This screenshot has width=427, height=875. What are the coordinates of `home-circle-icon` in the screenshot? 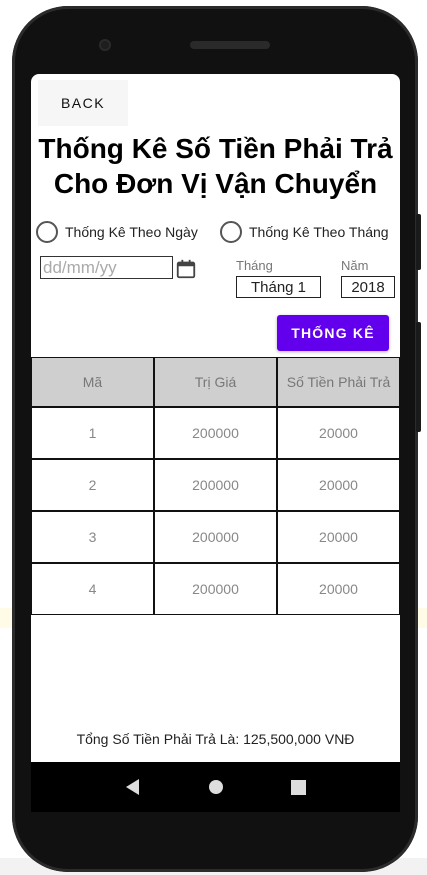 It's located at (215, 787).